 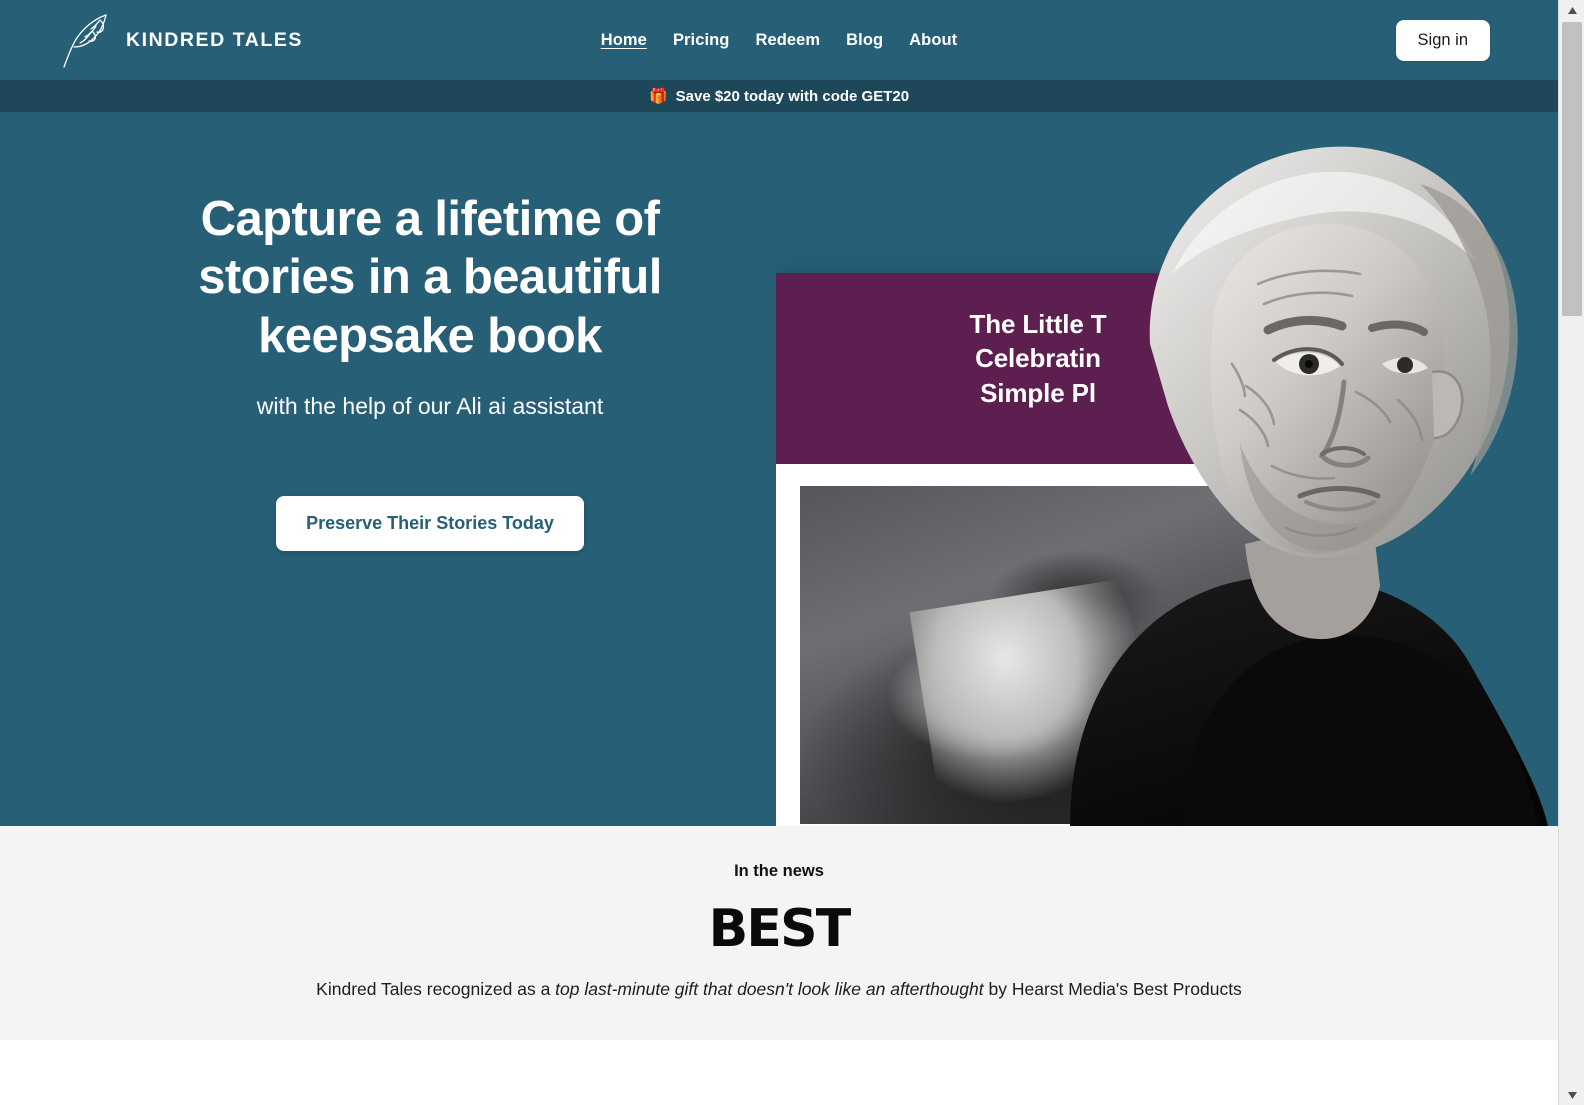 What do you see at coordinates (1442, 40) in the screenshot?
I see `sign-in-button: Sign in` at bounding box center [1442, 40].